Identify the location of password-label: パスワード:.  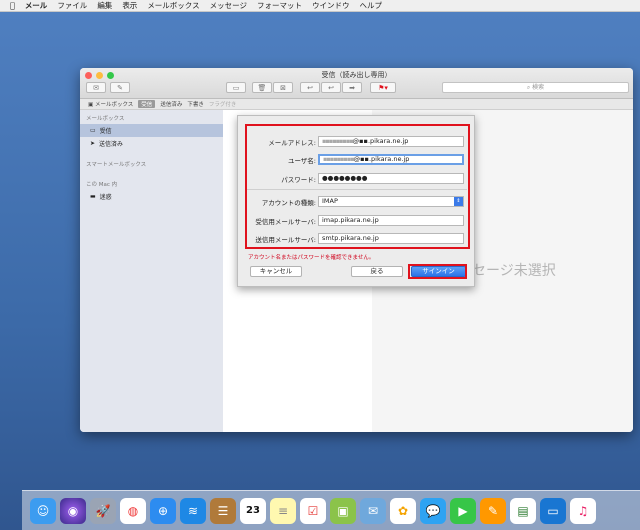
(298, 179).